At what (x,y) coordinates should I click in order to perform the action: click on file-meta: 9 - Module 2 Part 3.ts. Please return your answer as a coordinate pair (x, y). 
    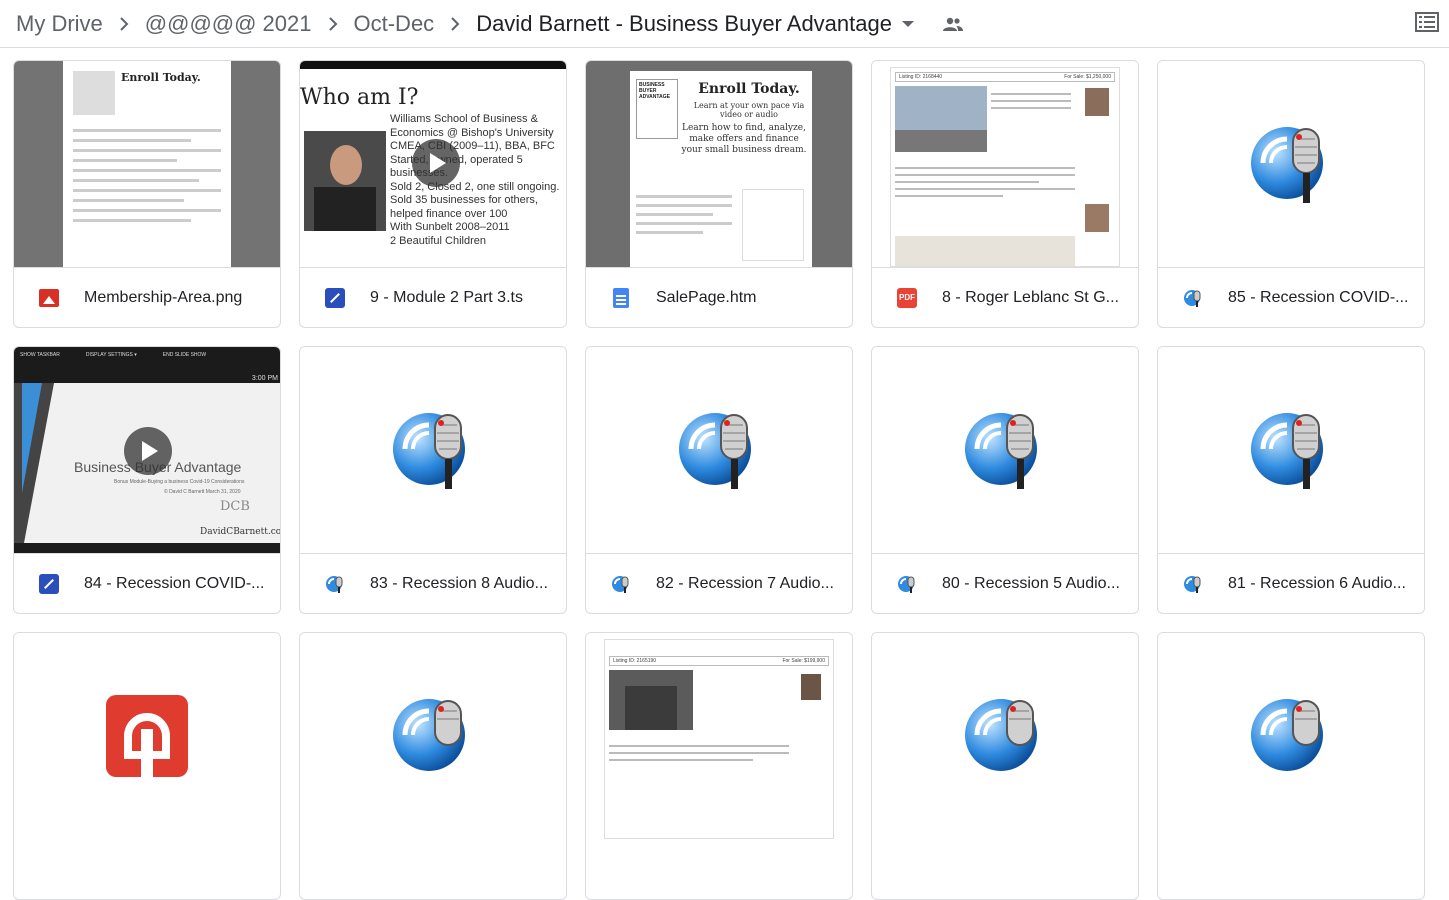
    Looking at the image, I should click on (433, 297).